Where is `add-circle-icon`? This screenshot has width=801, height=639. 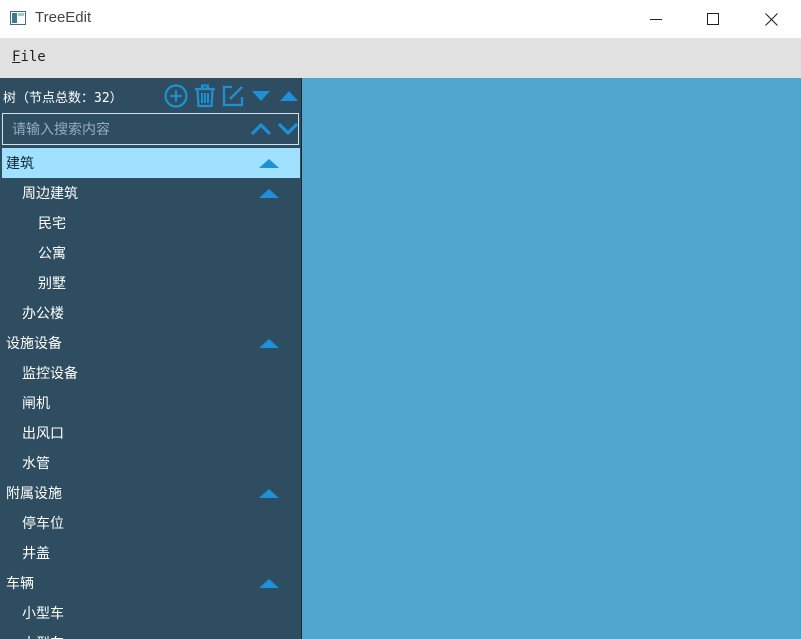 add-circle-icon is located at coordinates (176, 96).